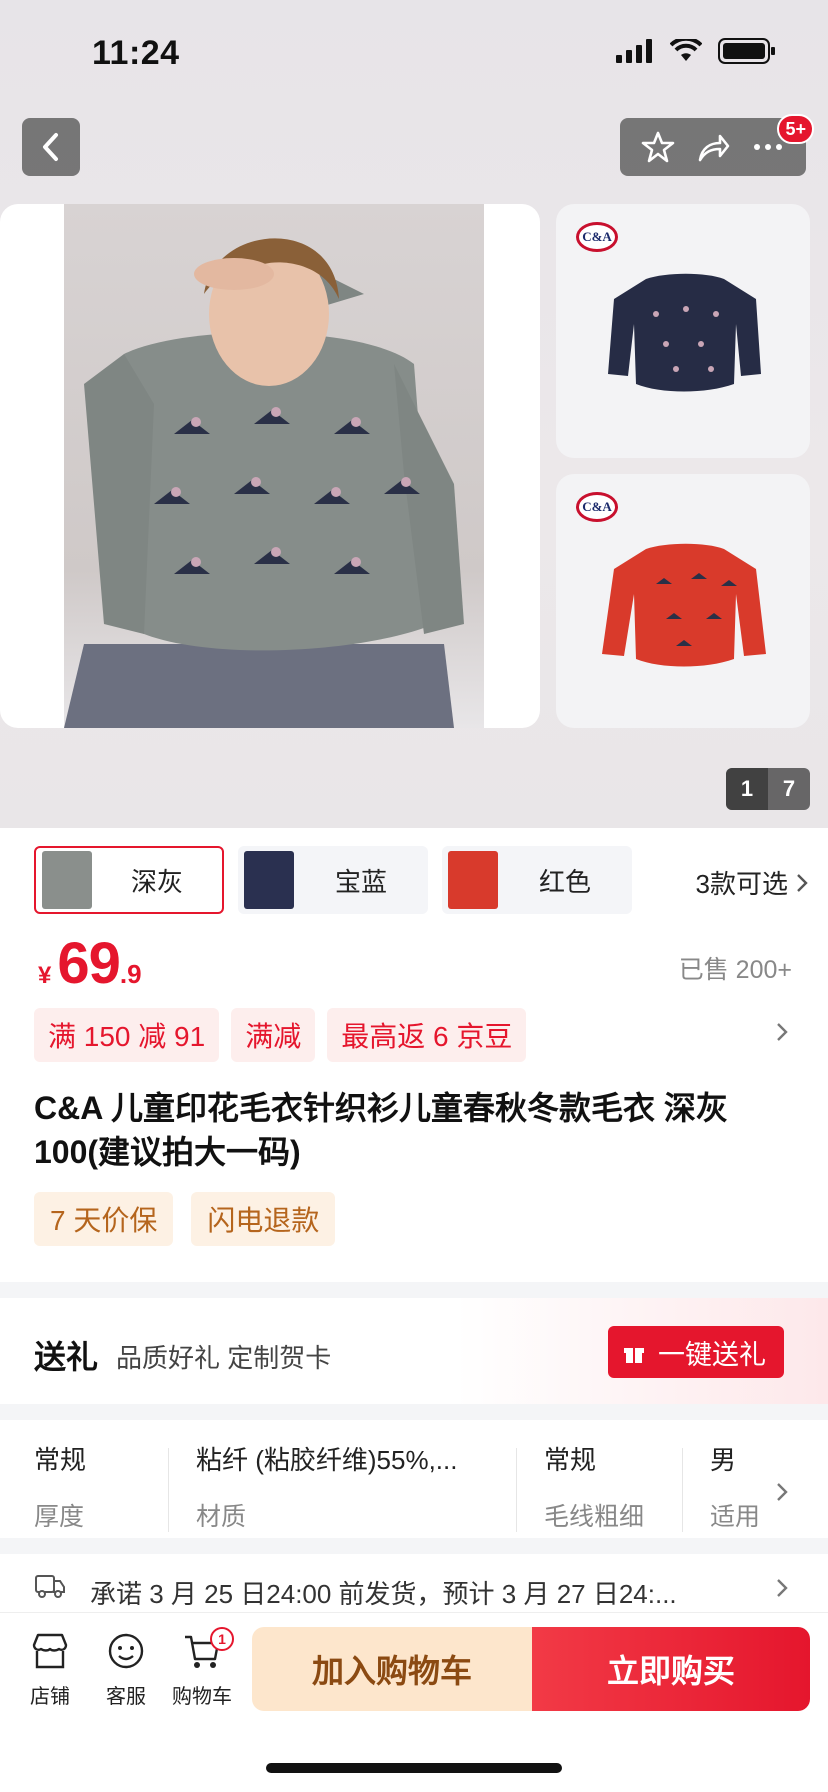  I want to click on variant-selector: 深灰 宝蓝 红色 3款可选, so click(421, 881).